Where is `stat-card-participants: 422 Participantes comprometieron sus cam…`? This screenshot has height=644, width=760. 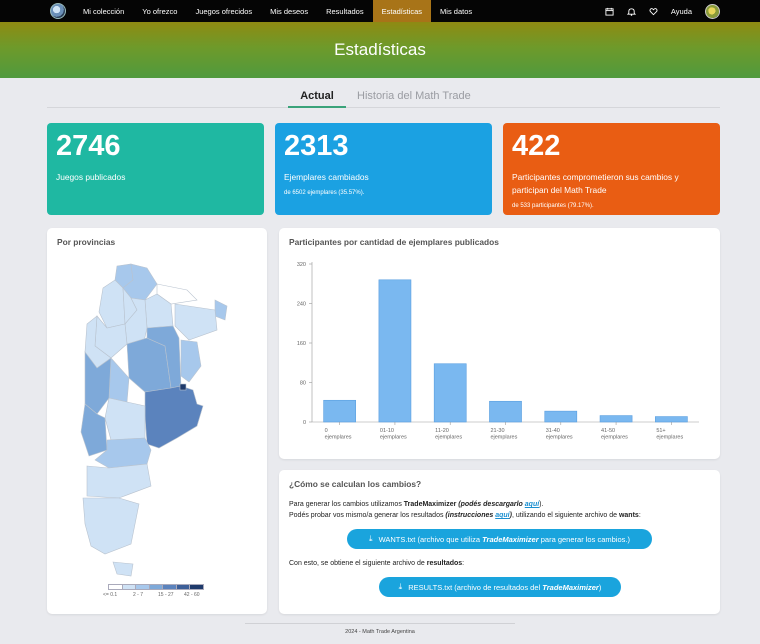 stat-card-participants: 422 Participantes comprometieron sus cam… is located at coordinates (611, 169).